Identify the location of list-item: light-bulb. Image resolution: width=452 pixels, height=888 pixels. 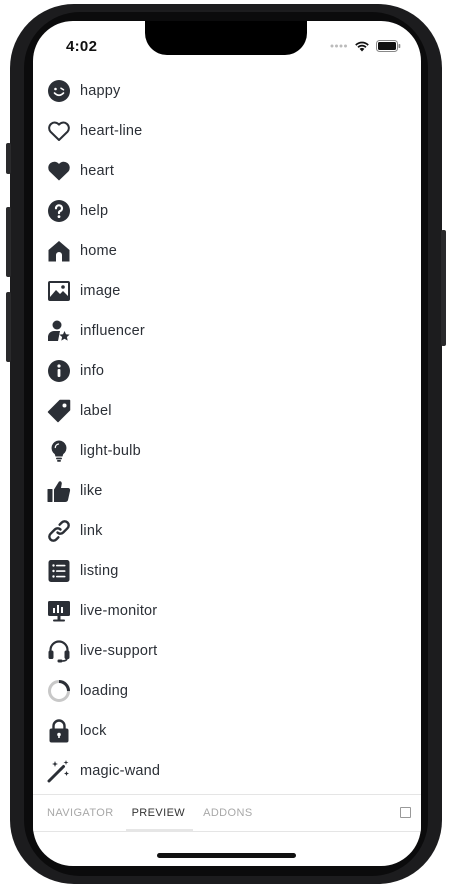
(227, 451).